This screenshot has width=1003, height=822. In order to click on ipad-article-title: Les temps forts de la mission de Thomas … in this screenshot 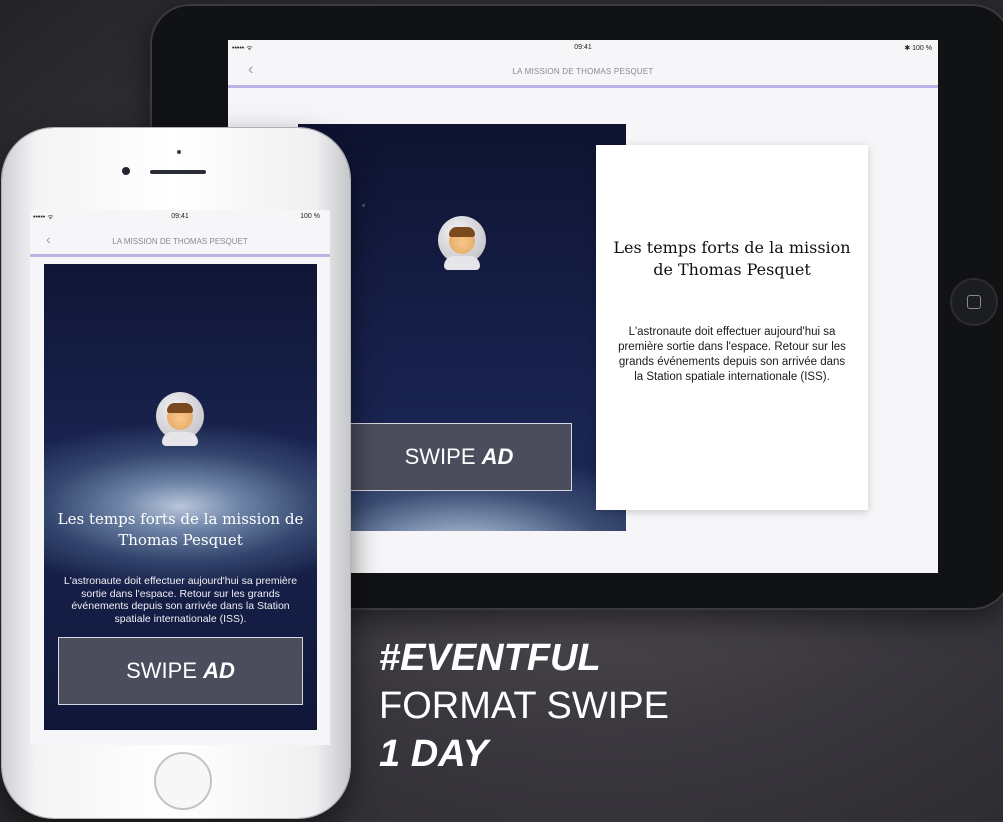, I will do `click(732, 258)`.